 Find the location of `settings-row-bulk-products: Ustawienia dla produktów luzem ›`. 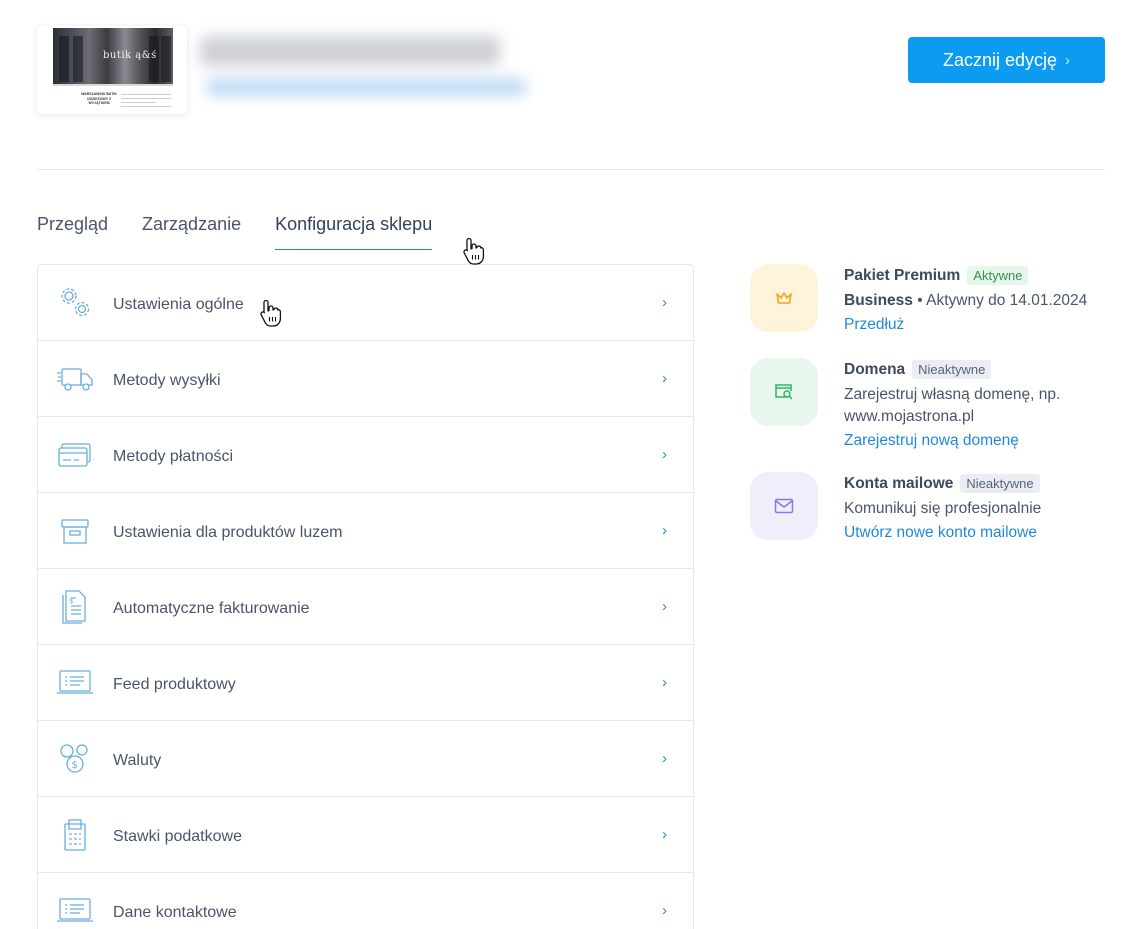

settings-row-bulk-products: Ustawienia dla produktów luzem › is located at coordinates (365, 531).